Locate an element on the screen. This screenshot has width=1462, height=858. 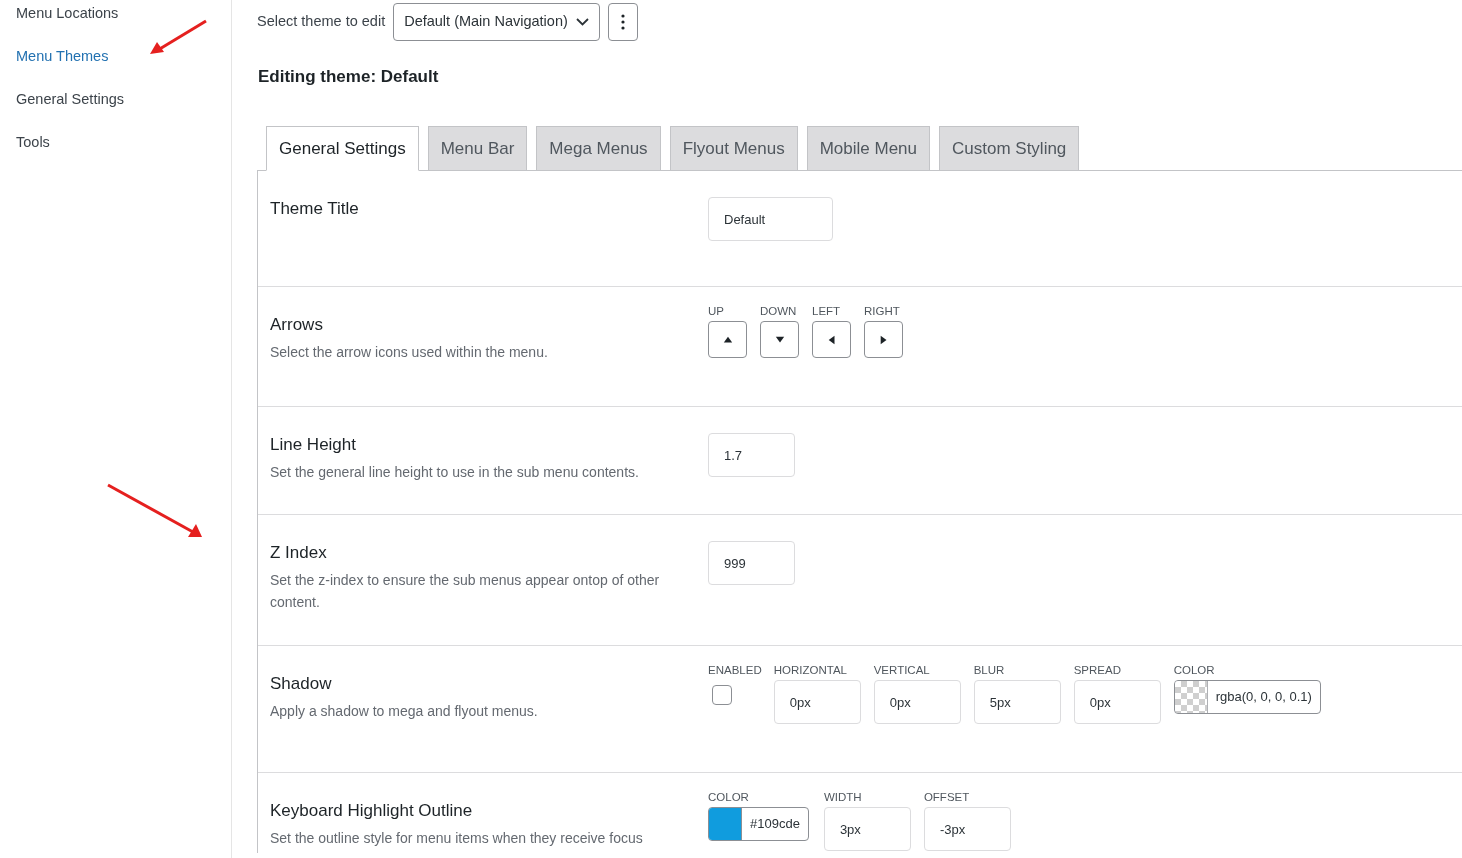
transparent-swatch is located at coordinates (1191, 697).